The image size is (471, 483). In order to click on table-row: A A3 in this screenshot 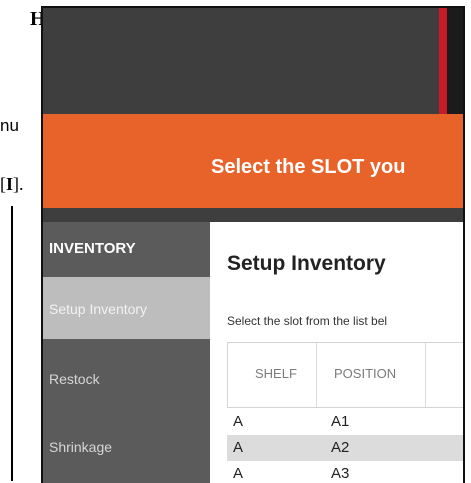, I will do `click(345, 472)`.